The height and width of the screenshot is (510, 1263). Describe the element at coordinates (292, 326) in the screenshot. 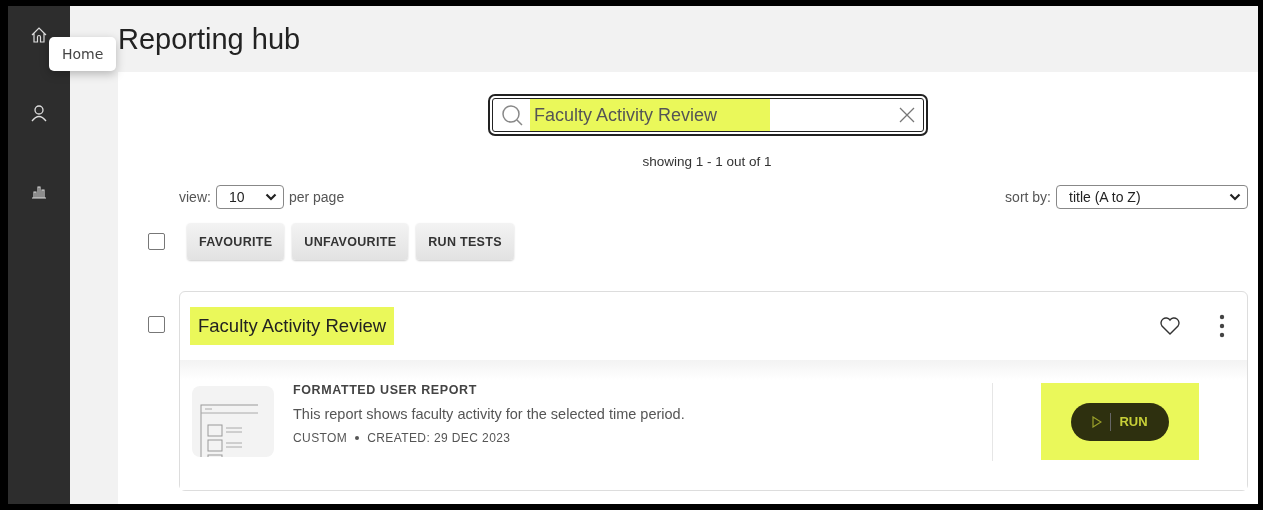

I see `report-title: Faculty Activity Review` at that location.